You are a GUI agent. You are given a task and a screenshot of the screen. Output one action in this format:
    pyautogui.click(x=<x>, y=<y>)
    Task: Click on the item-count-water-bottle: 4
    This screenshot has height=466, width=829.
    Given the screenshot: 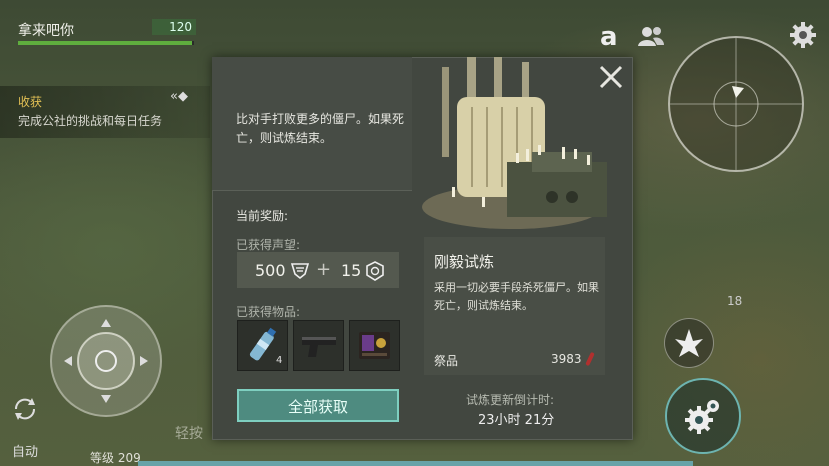 What is the action you would take?
    pyautogui.click(x=279, y=360)
    